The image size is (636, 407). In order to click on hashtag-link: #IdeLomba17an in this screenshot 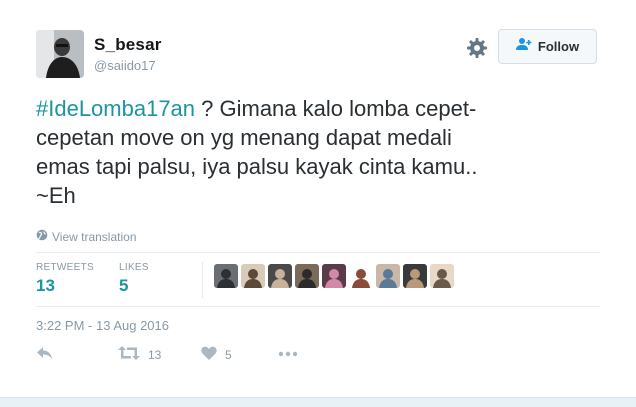, I will do `click(115, 108)`.